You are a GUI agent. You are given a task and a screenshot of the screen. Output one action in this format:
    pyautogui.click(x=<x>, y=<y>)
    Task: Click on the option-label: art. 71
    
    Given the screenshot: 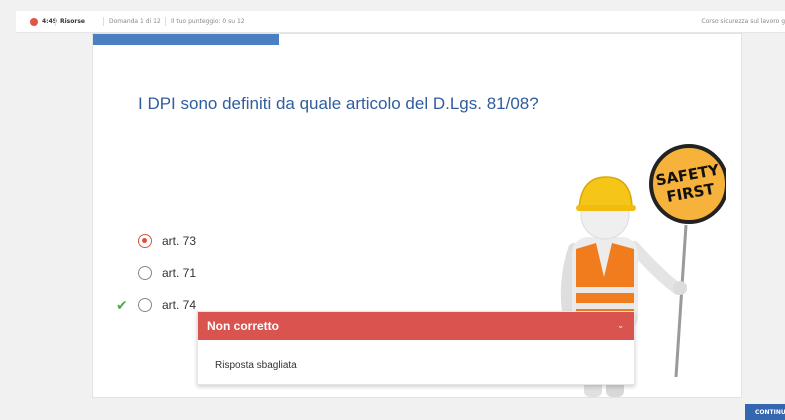 What is the action you would take?
    pyautogui.click(x=179, y=273)
    